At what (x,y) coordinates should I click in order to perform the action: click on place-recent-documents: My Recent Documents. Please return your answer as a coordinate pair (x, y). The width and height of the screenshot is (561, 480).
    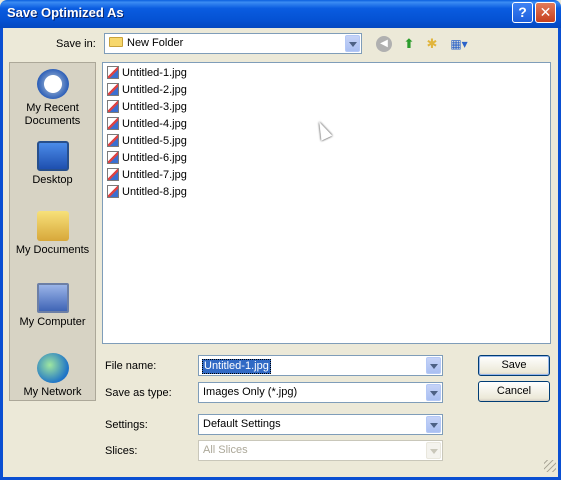
    Looking at the image, I should click on (52, 98).